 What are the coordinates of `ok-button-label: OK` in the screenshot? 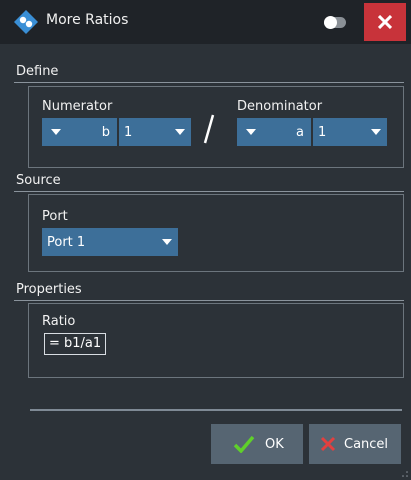 It's located at (274, 444).